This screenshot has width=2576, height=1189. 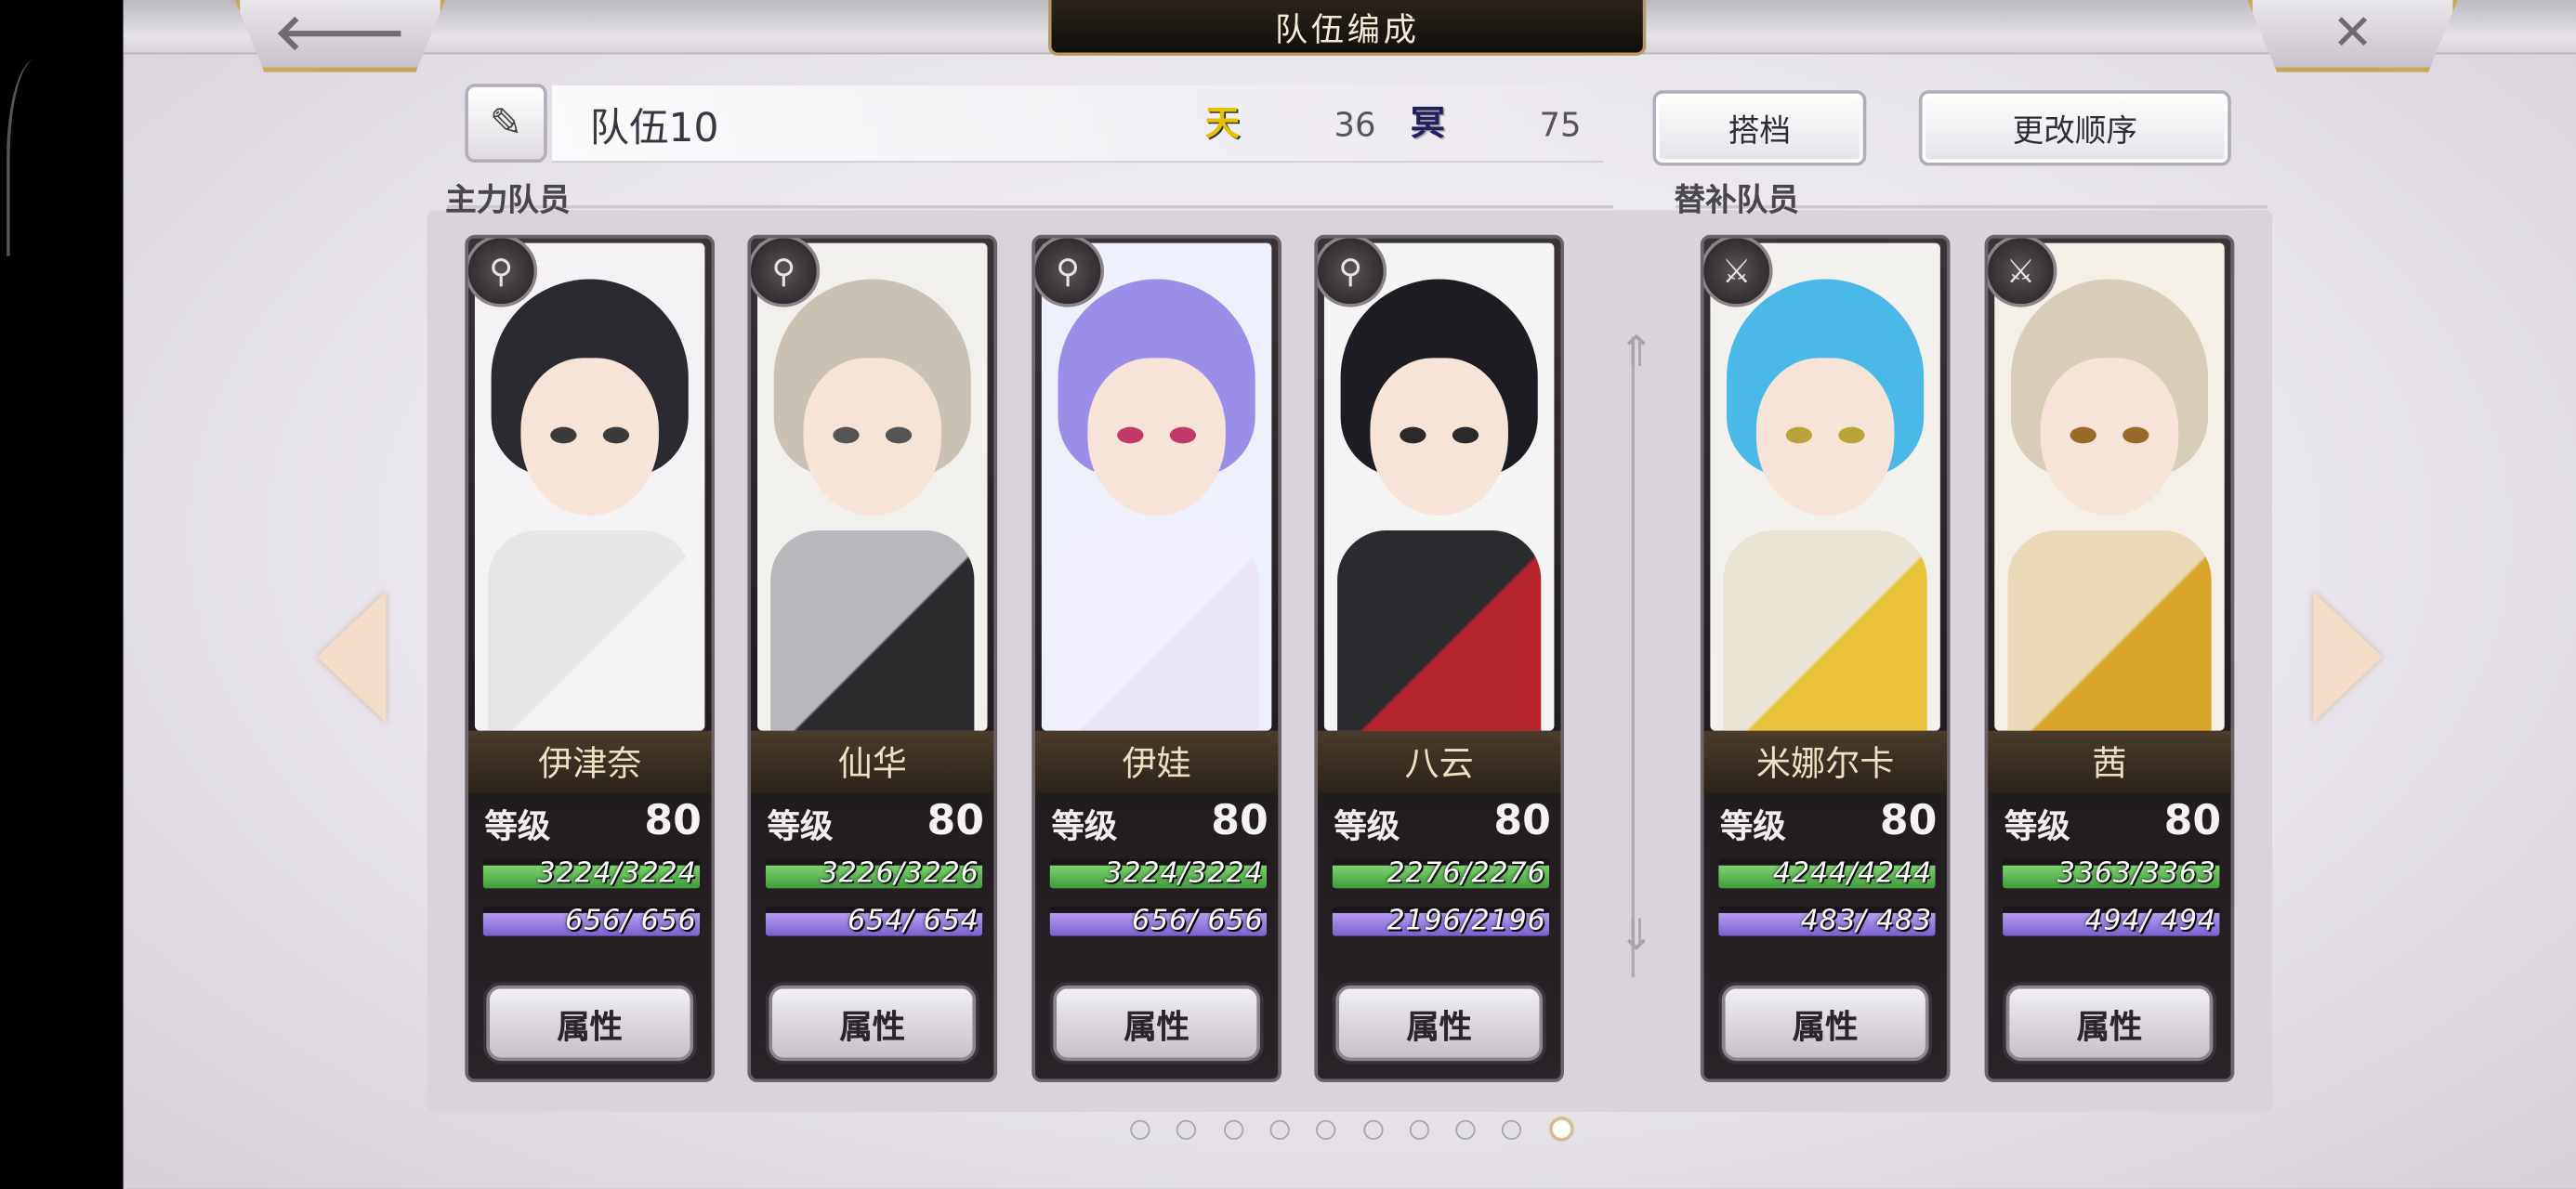 I want to click on prev-page-arrow-icon, so click(x=352, y=657).